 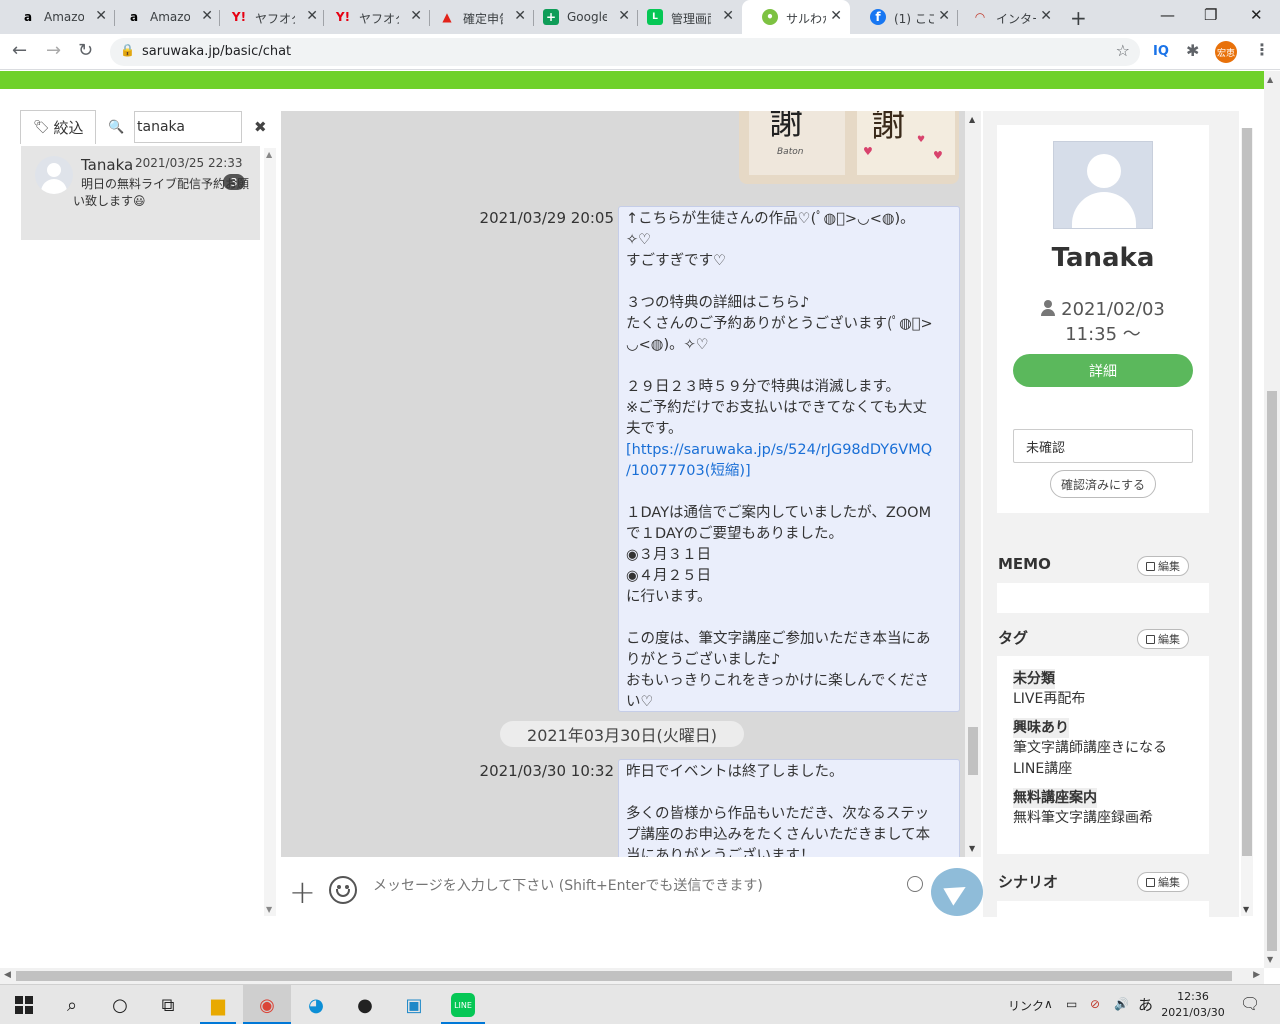 I want to click on browser-tab-active: • サルわか ✕, so click(x=796, y=17).